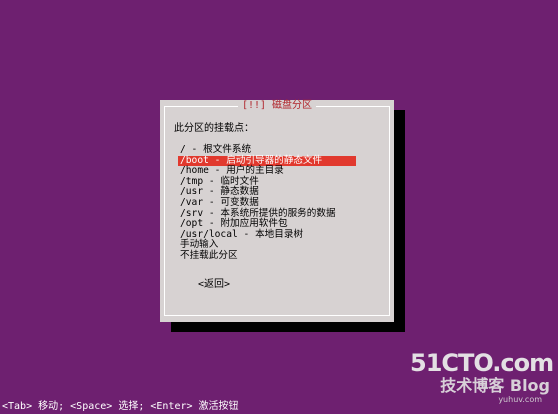 The height and width of the screenshot is (414, 558). I want to click on option-var: /var - 可变数据, so click(283, 203).